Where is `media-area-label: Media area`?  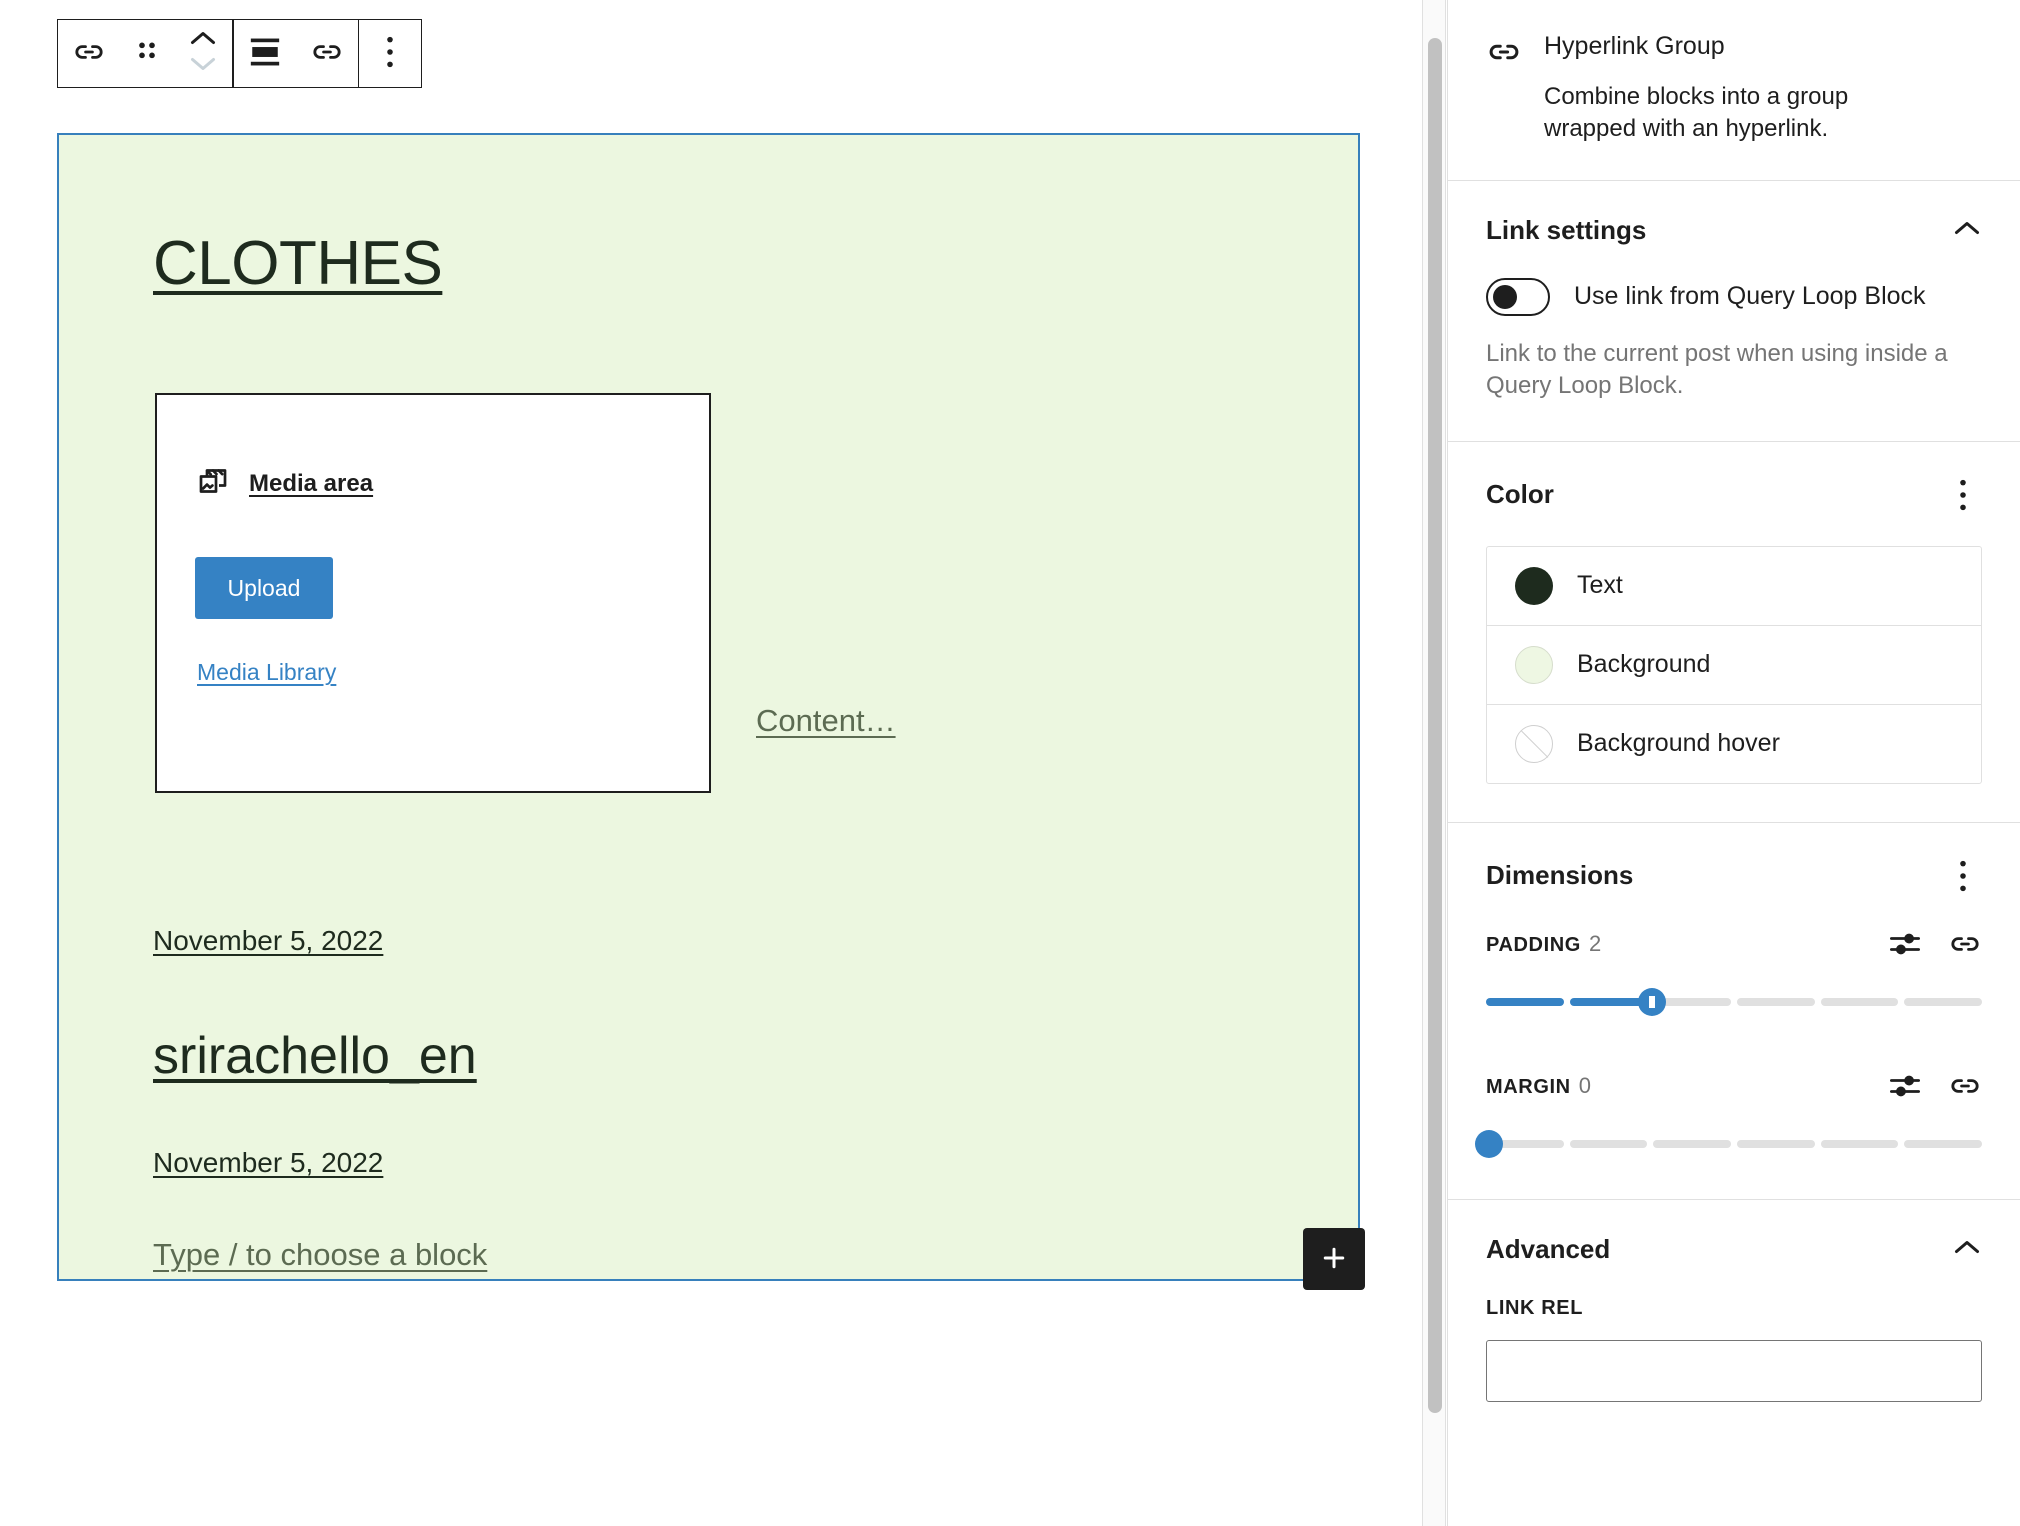
media-area-label: Media area is located at coordinates (311, 483).